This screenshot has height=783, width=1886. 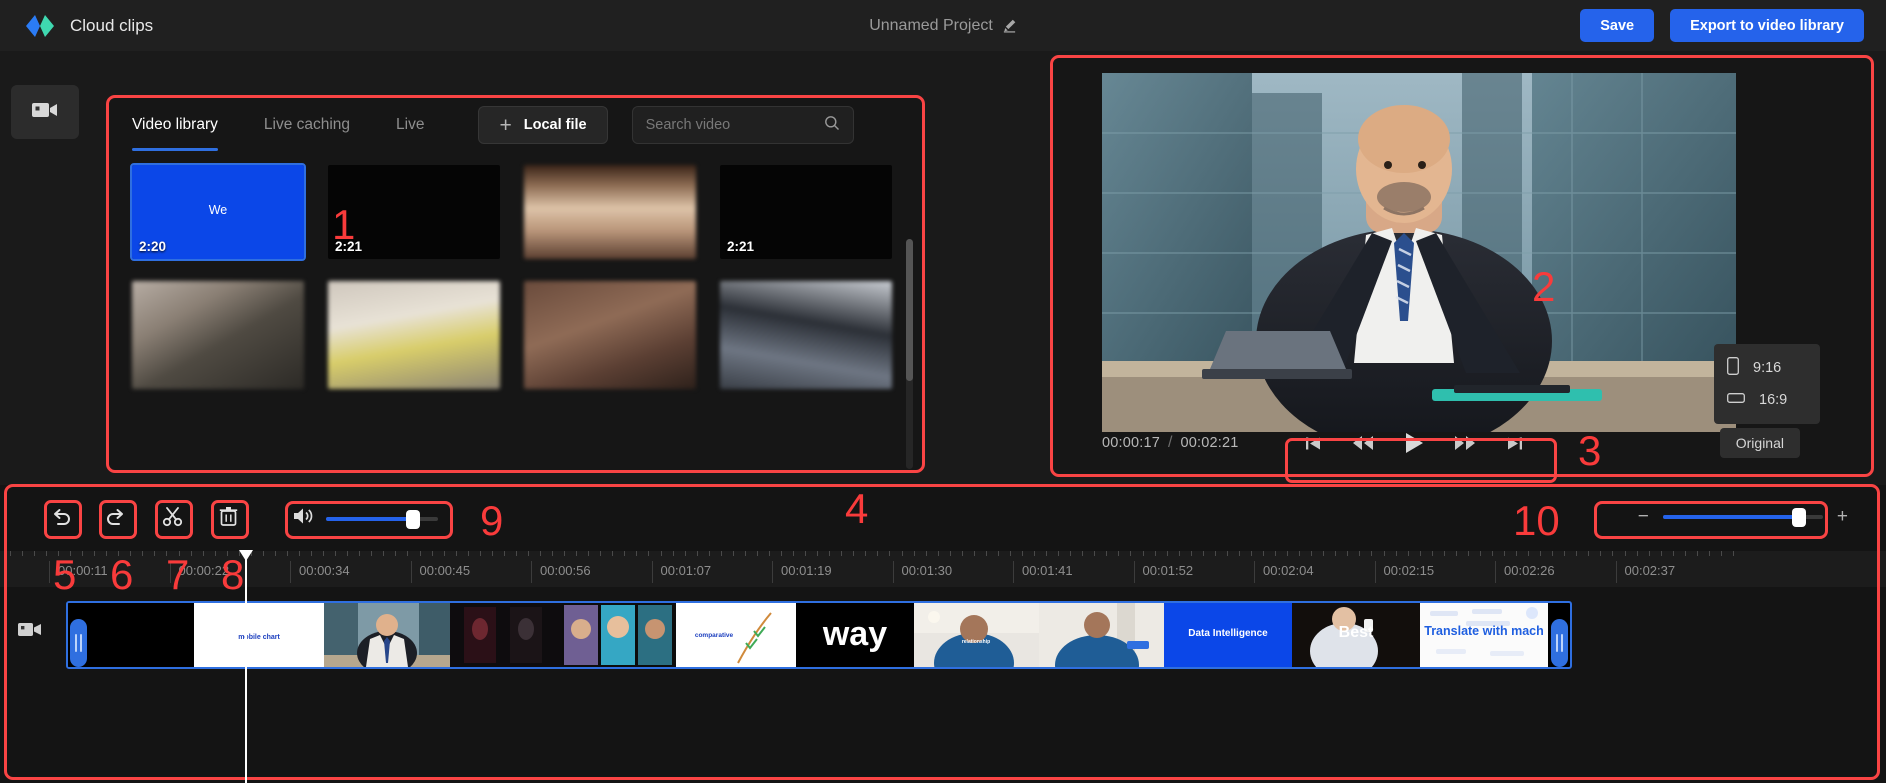 I want to click on undo-icon, so click(x=61, y=519).